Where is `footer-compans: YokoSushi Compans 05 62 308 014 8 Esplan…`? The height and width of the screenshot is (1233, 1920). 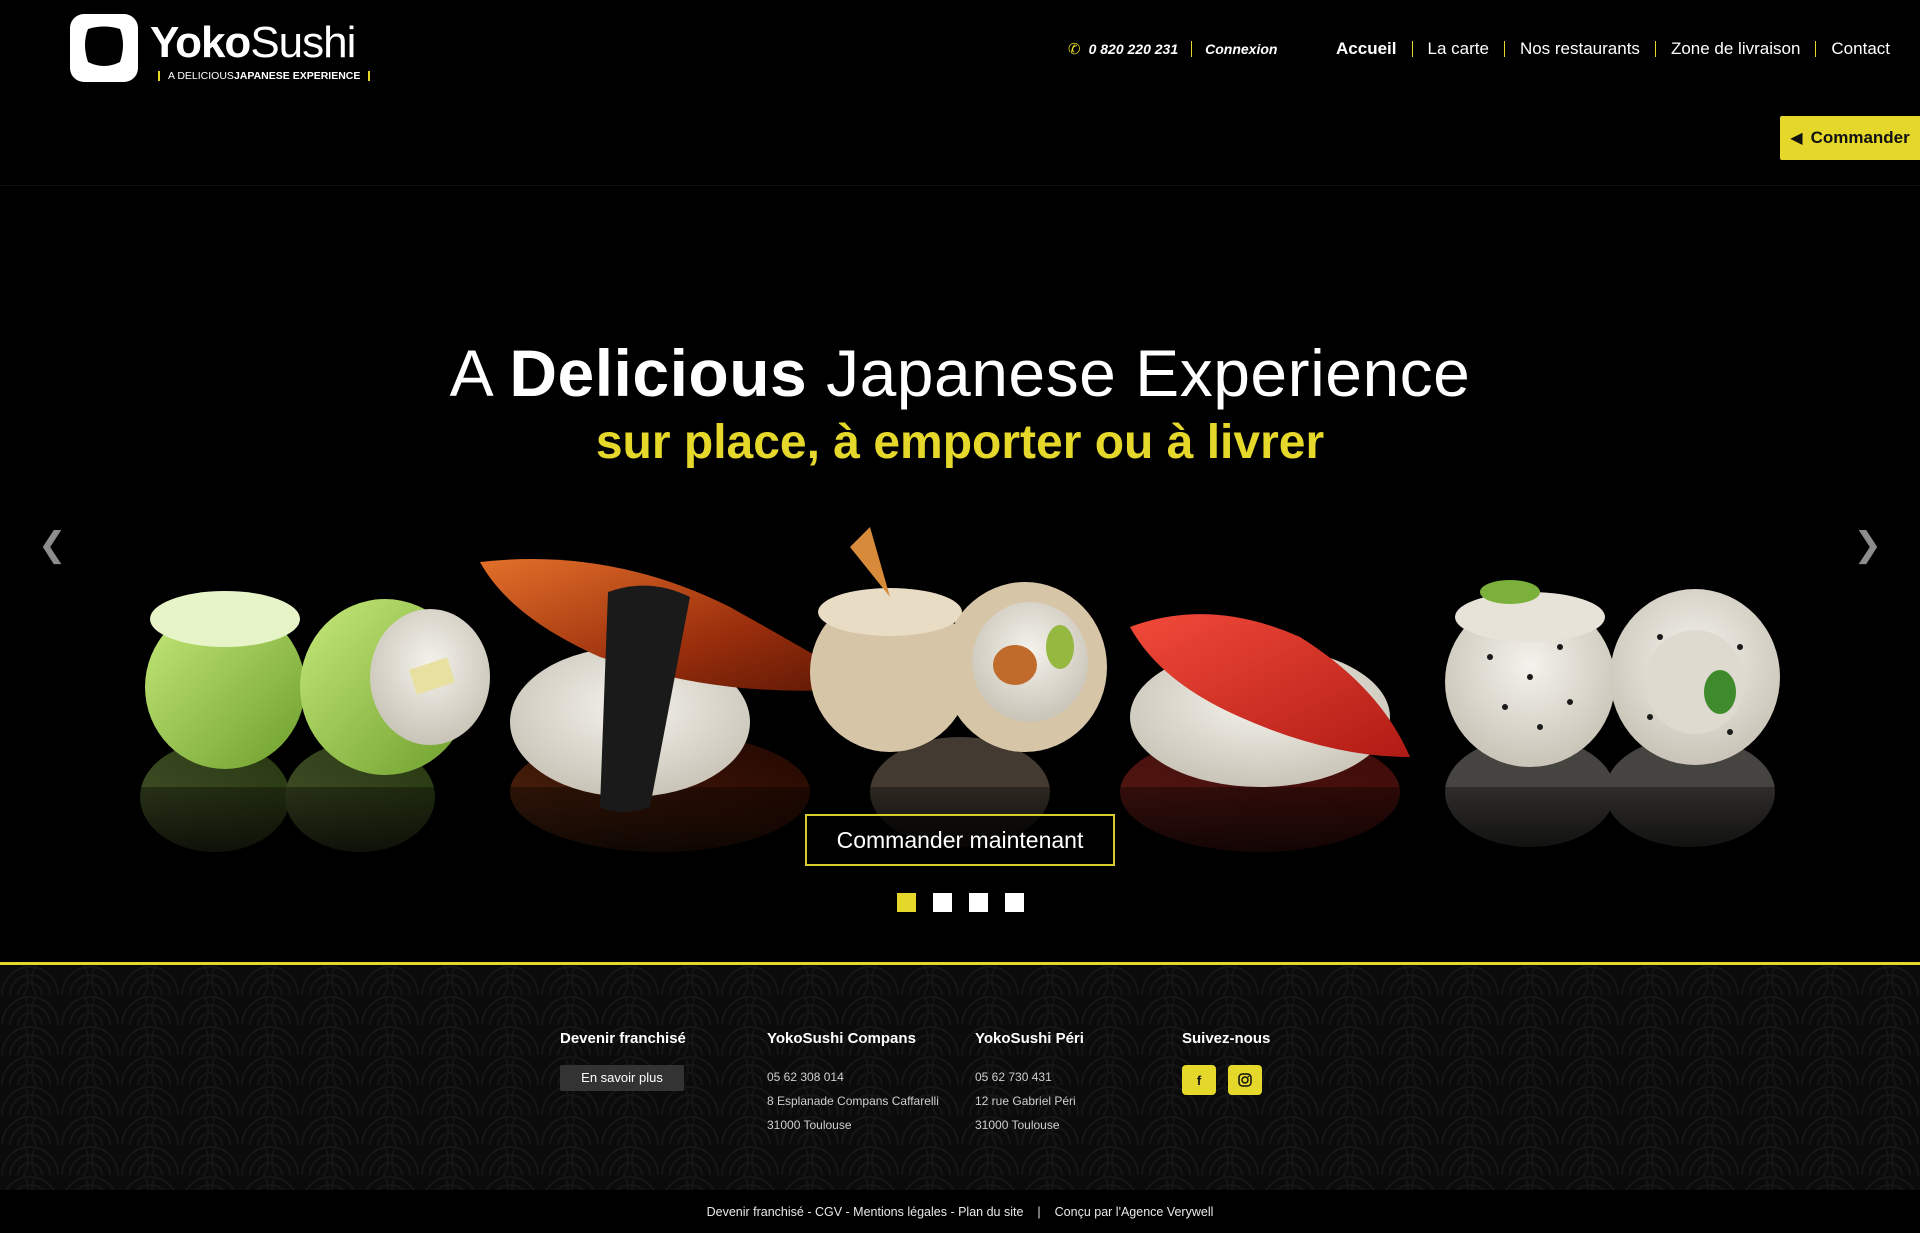 footer-compans: YokoSushi Compans 05 62 308 014 8 Esplan… is located at coordinates (853, 1083).